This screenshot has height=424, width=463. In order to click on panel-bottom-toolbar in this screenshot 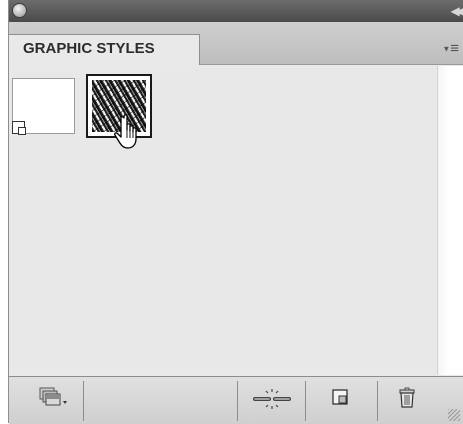, I will do `click(236, 400)`.